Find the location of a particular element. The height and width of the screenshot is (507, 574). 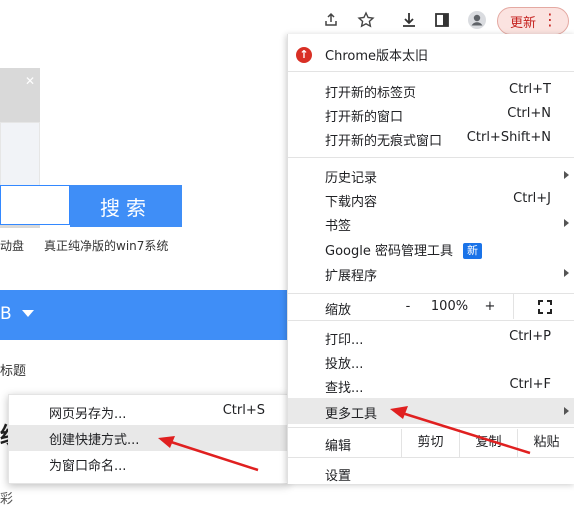

arrow-to-create-shortcut is located at coordinates (208, 454).